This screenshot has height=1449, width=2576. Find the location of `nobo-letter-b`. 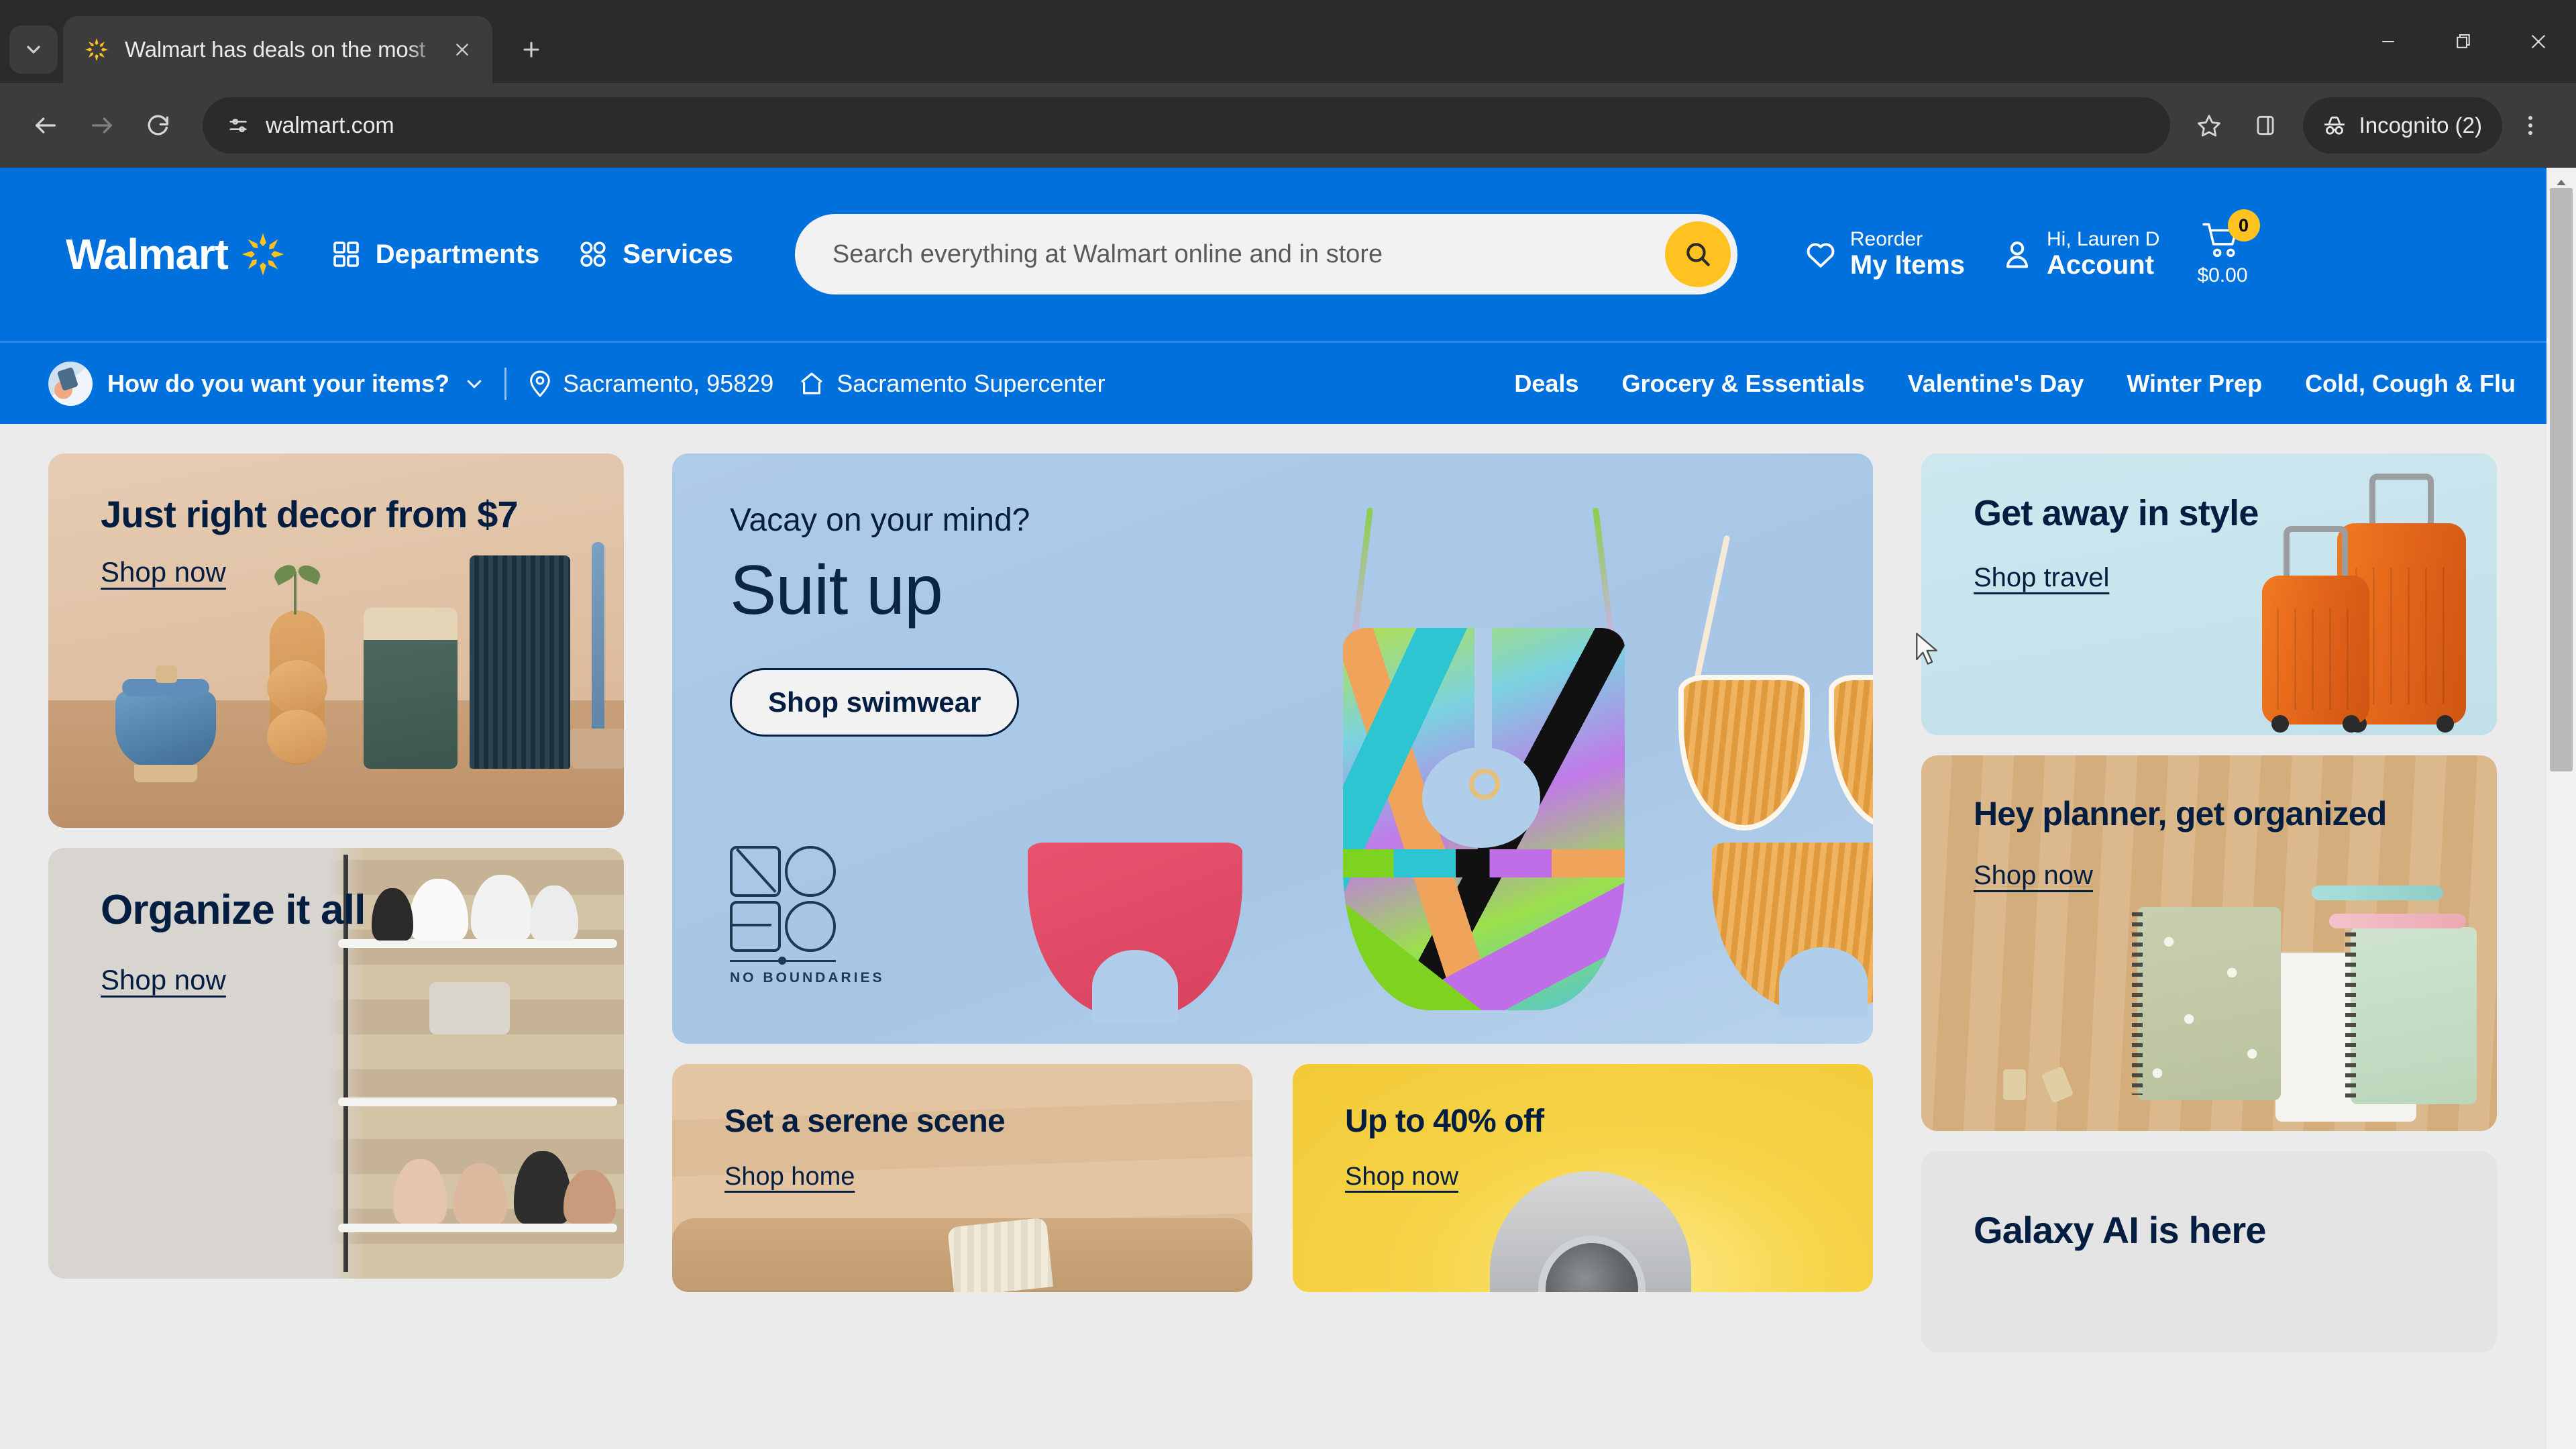

nobo-letter-b is located at coordinates (755, 926).